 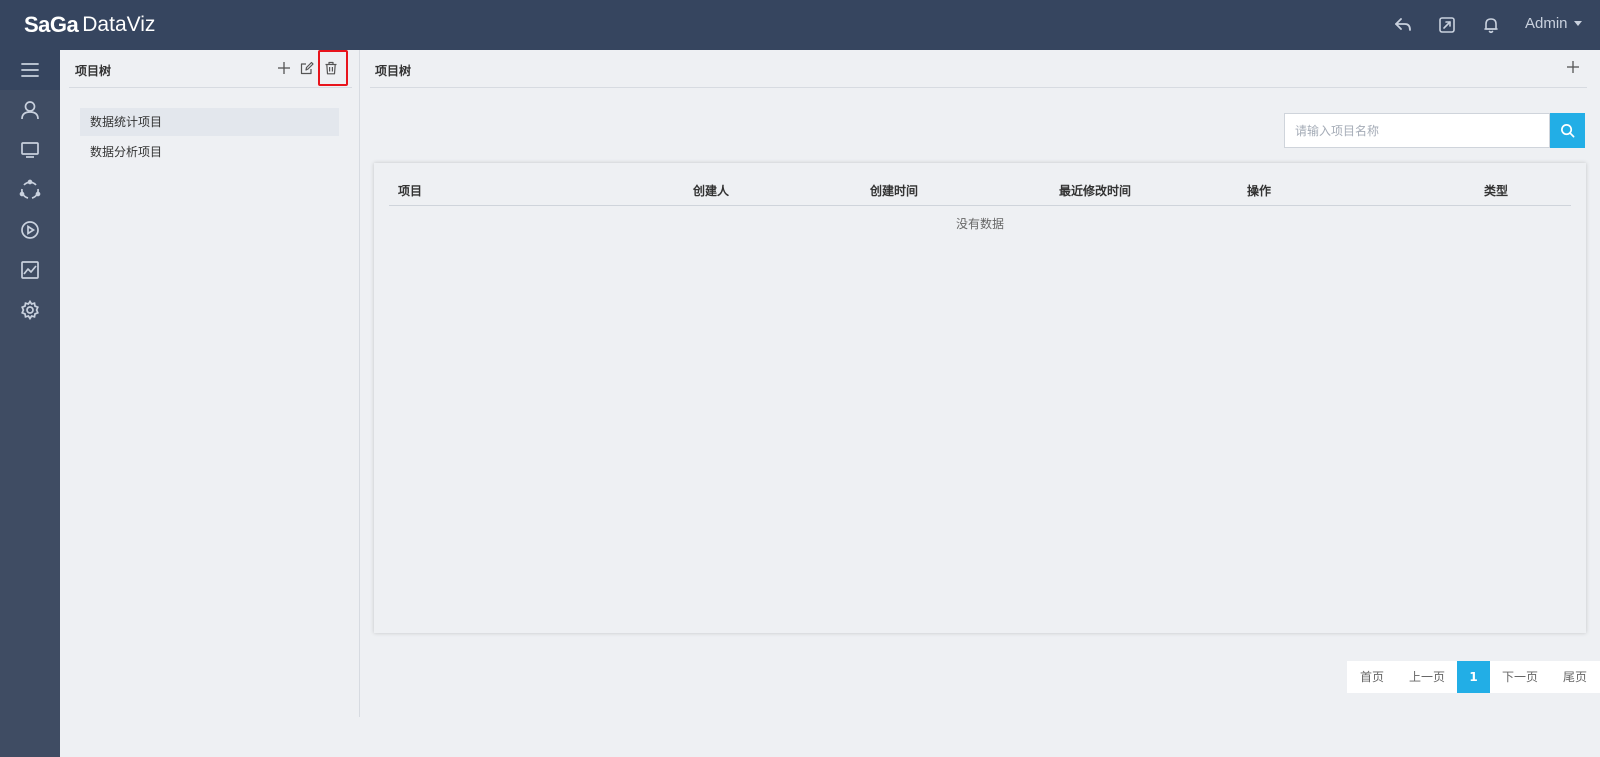 I want to click on monitor-icon, so click(x=30, y=150).